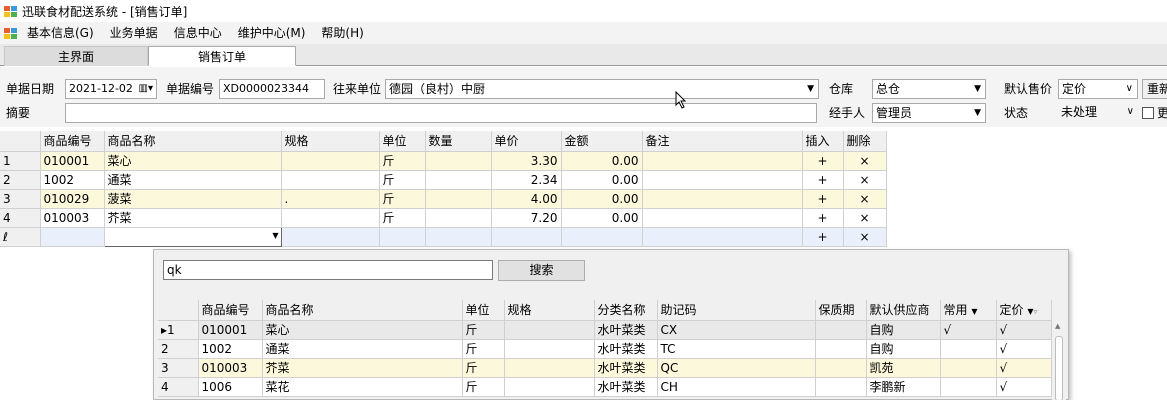 The image size is (1167, 400). I want to click on cell-supplier: 李鹏新, so click(903, 387).